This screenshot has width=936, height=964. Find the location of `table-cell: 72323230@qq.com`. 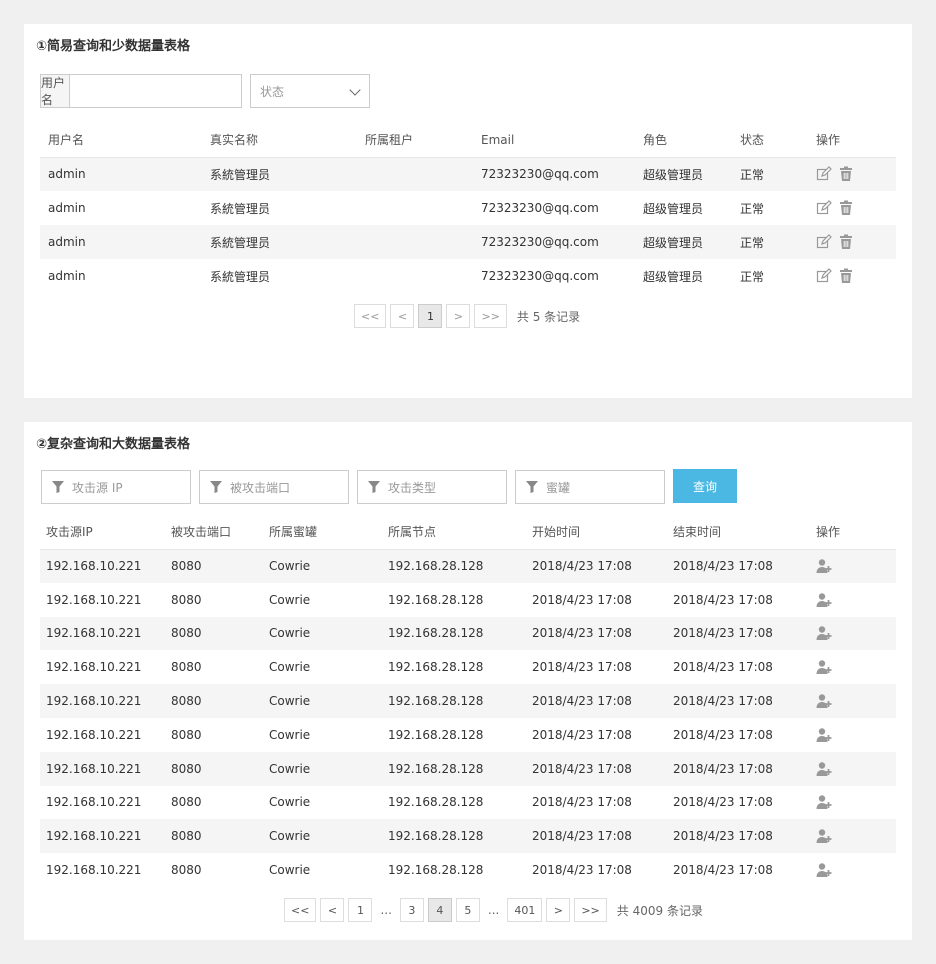

table-cell: 72323230@qq.com is located at coordinates (540, 276).